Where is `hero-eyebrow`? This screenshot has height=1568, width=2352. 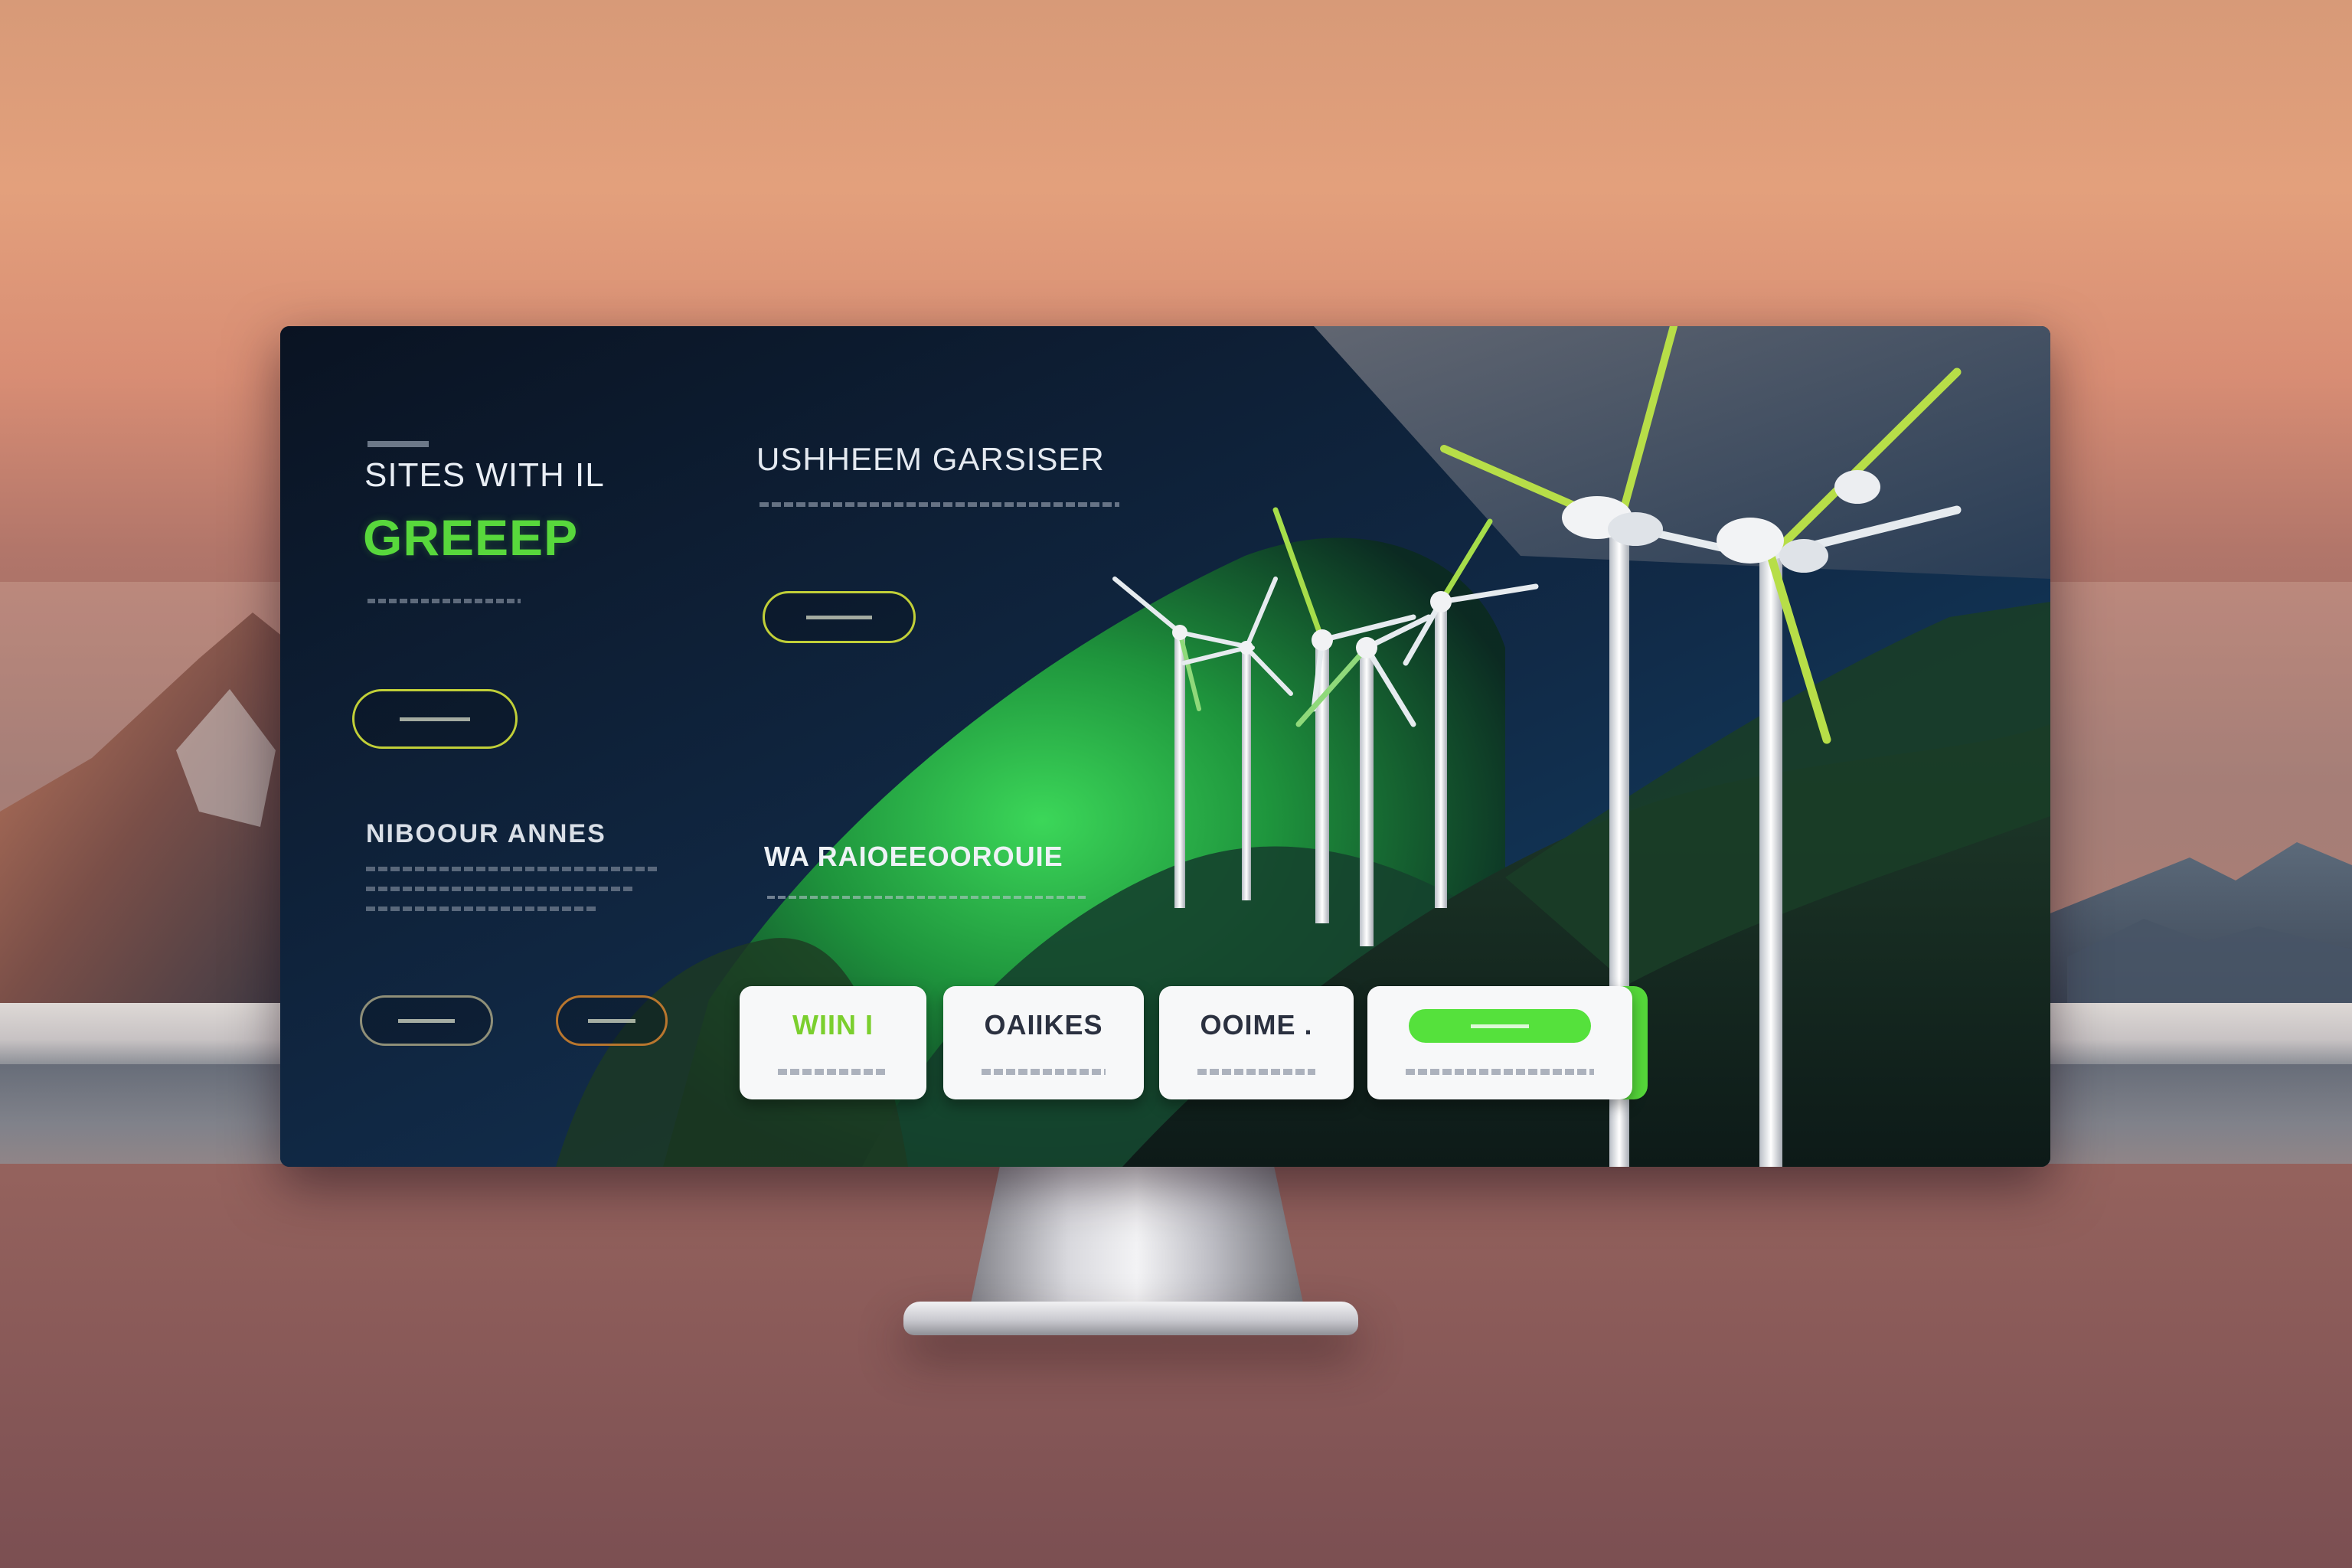 hero-eyebrow is located at coordinates (398, 444).